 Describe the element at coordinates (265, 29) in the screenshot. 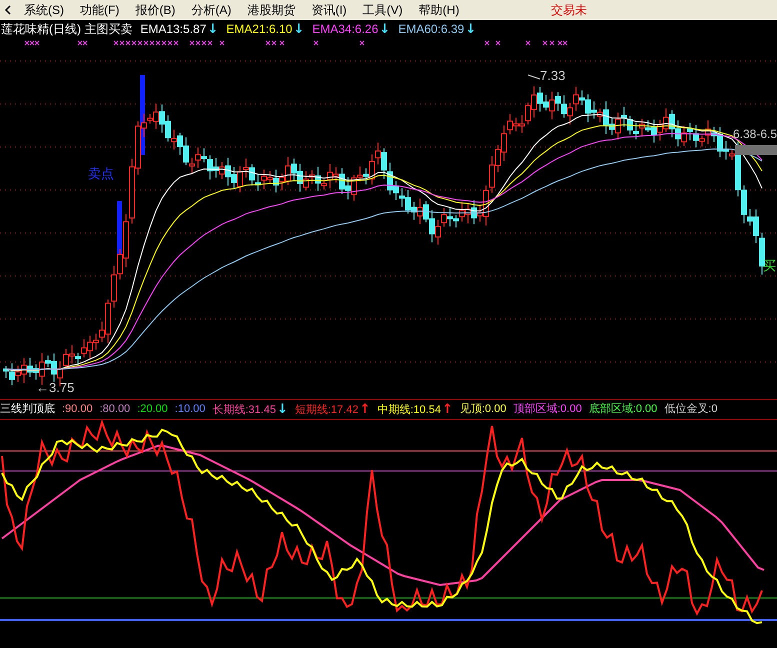

I see `ema-legend: EMA21:6.10↓` at that location.